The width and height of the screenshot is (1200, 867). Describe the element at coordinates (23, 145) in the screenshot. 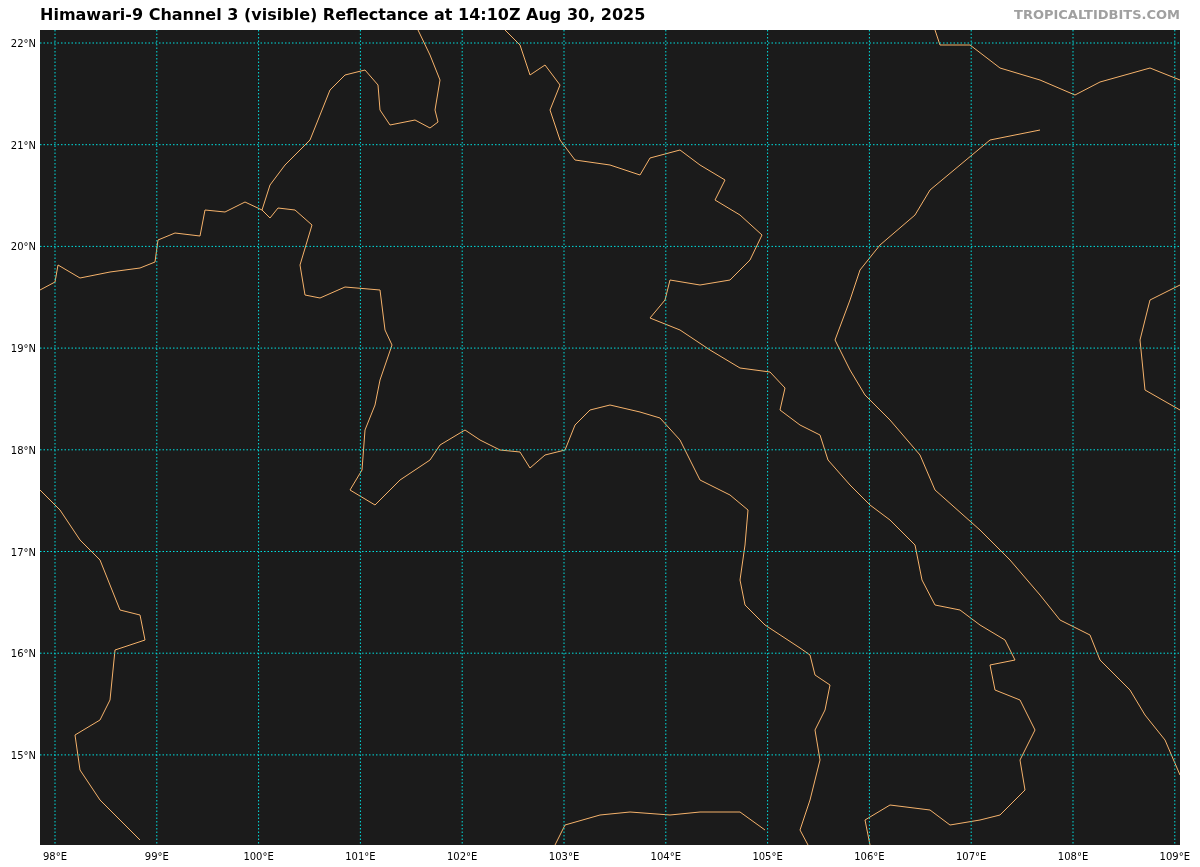

I see `latitude-label: 21°N` at that location.